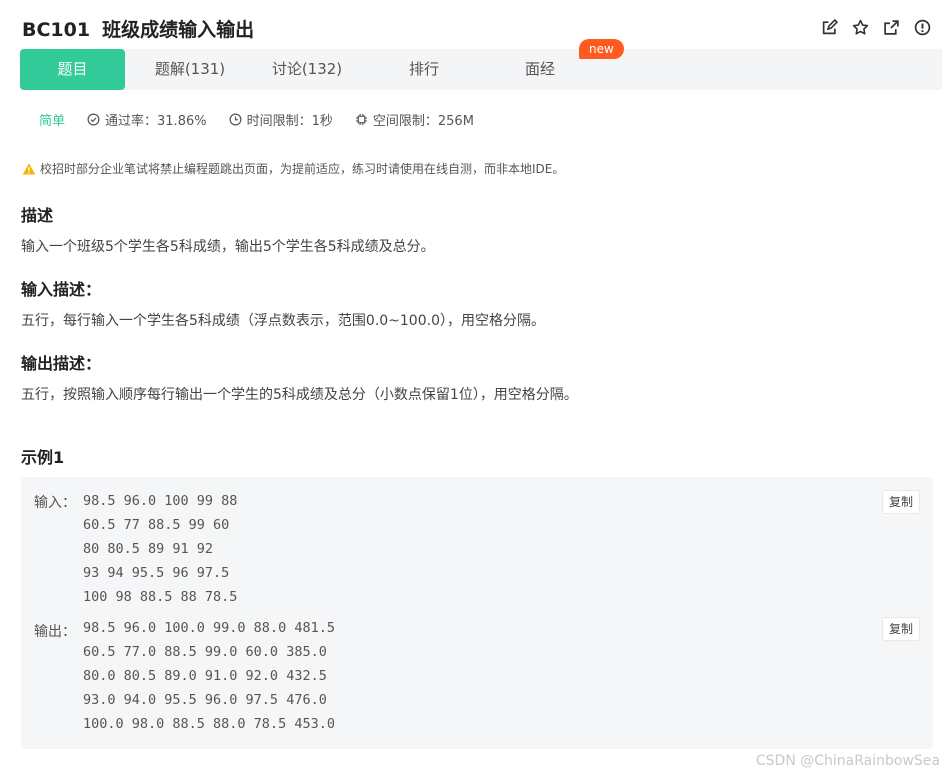 The height and width of the screenshot is (775, 942). Describe the element at coordinates (476, 27) in the screenshot. I see `title-bar: BC101 班级成绩输入输出` at that location.